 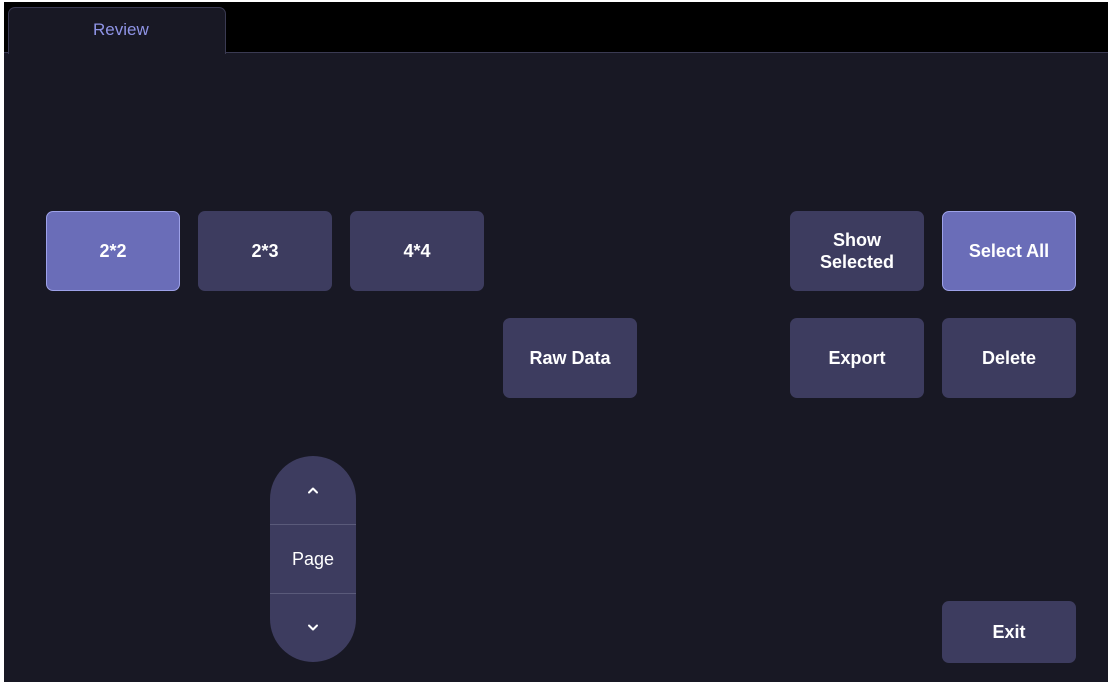 What do you see at coordinates (1009, 251) in the screenshot?
I see `select-all-button: Select All` at bounding box center [1009, 251].